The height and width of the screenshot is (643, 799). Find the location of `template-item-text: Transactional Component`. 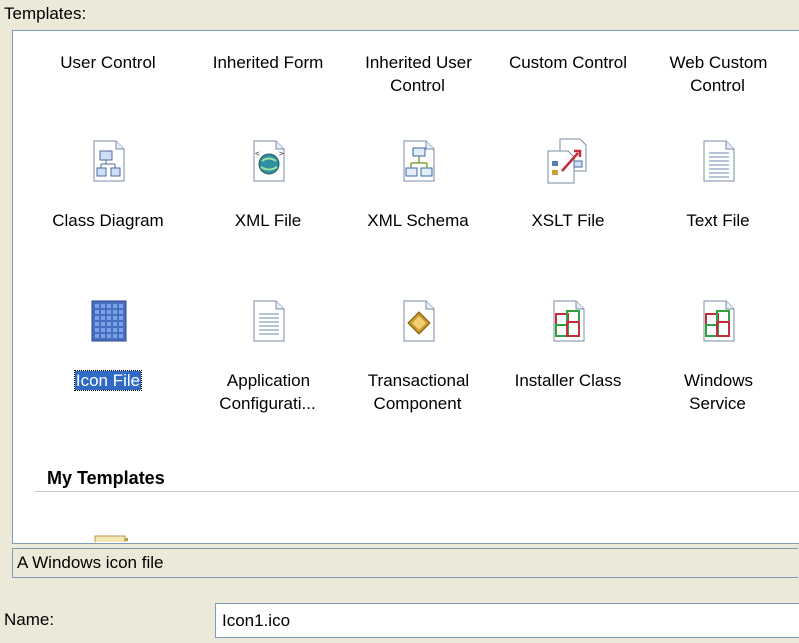

template-item-text: Transactional Component is located at coordinates (418, 392).